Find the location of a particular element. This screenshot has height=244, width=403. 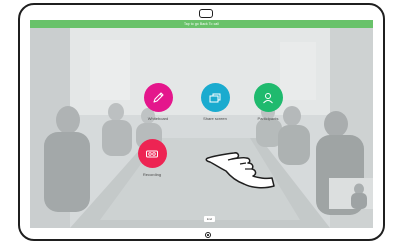

self-view-image is located at coordinates (351, 193).